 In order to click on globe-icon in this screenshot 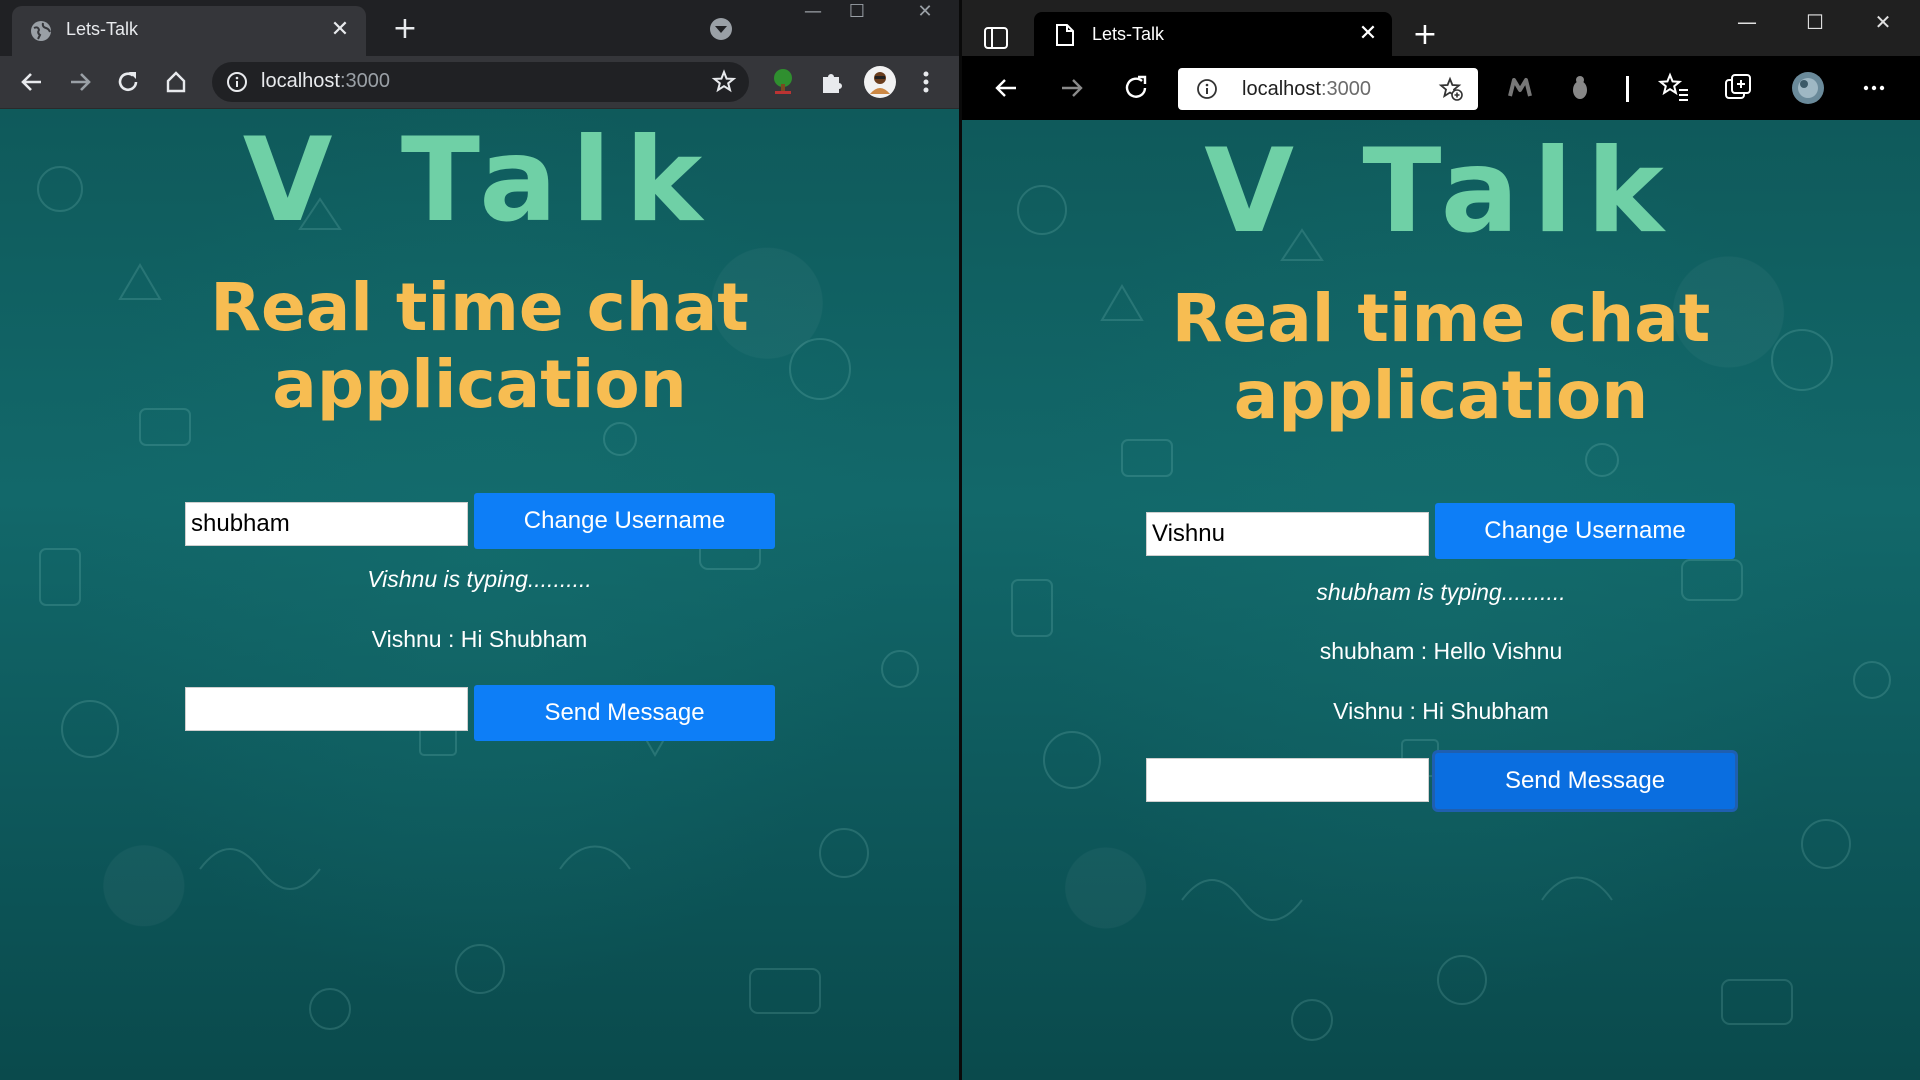, I will do `click(41, 31)`.